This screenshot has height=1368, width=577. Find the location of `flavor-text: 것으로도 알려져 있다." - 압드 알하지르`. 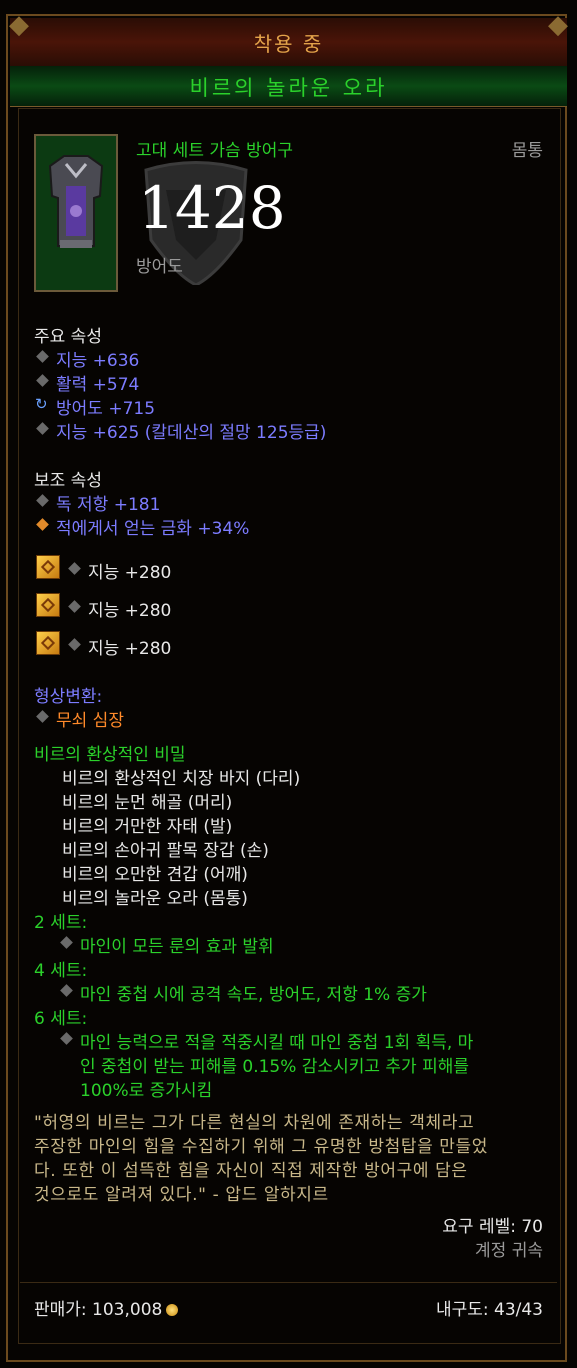

flavor-text: 것으로도 알려져 있다." - 압드 알하지르 is located at coordinates (181, 1195).